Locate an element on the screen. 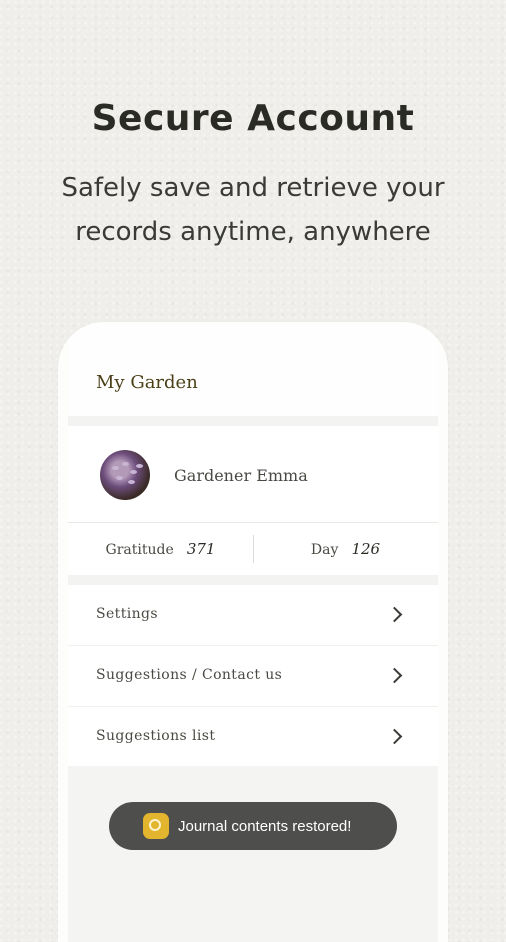 Image resolution: width=506 pixels, height=942 pixels. menu-item-suggestions-list: Suggestions list is located at coordinates (253, 737).